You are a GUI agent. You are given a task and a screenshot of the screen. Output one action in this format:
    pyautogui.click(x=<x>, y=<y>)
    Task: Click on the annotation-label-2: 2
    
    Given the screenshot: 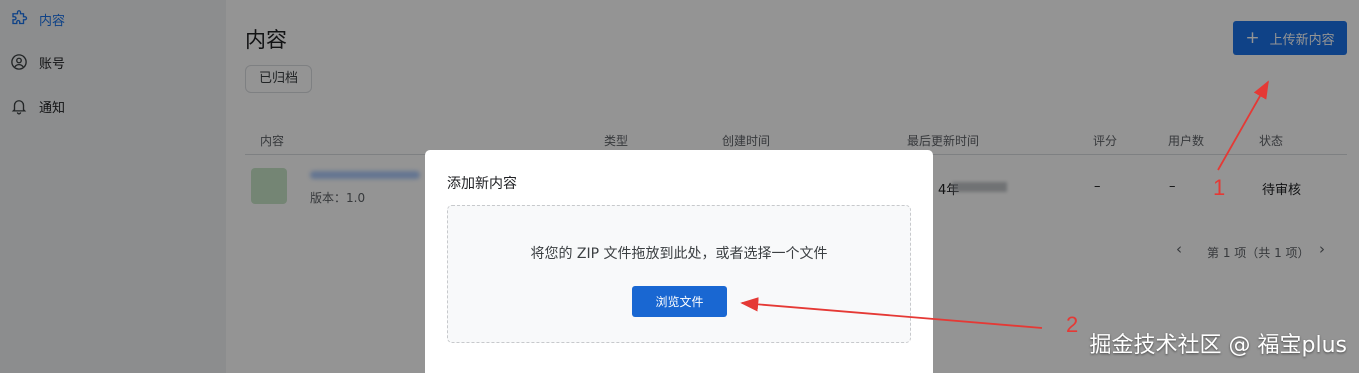 What is the action you would take?
    pyautogui.click(x=1072, y=324)
    